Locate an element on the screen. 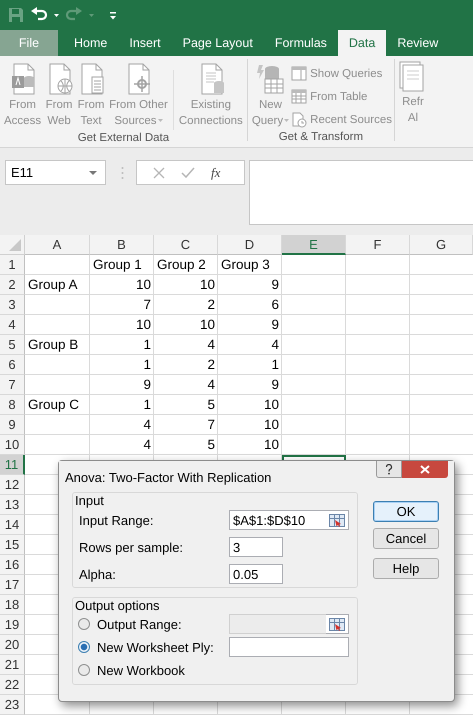 This screenshot has height=715, width=473. input-field: 3 is located at coordinates (256, 547).